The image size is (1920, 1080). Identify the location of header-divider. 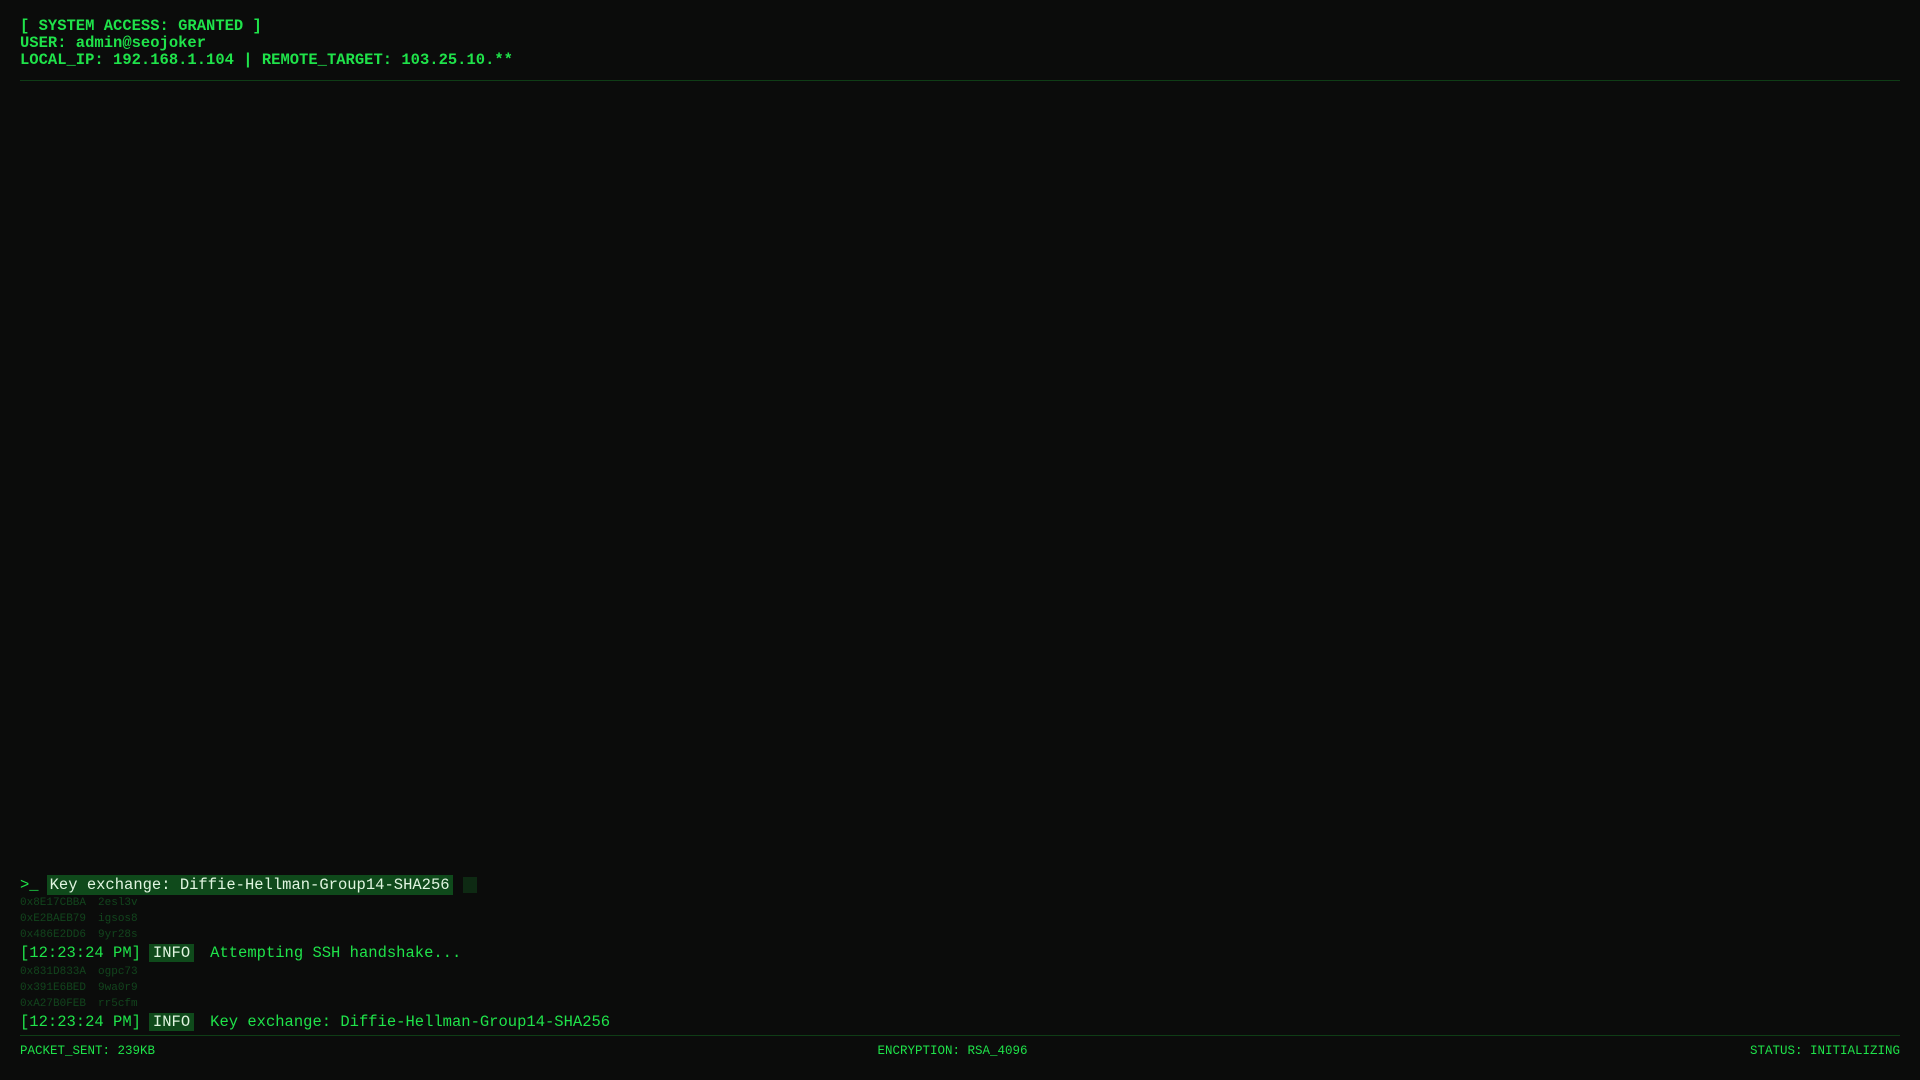
(960, 80).